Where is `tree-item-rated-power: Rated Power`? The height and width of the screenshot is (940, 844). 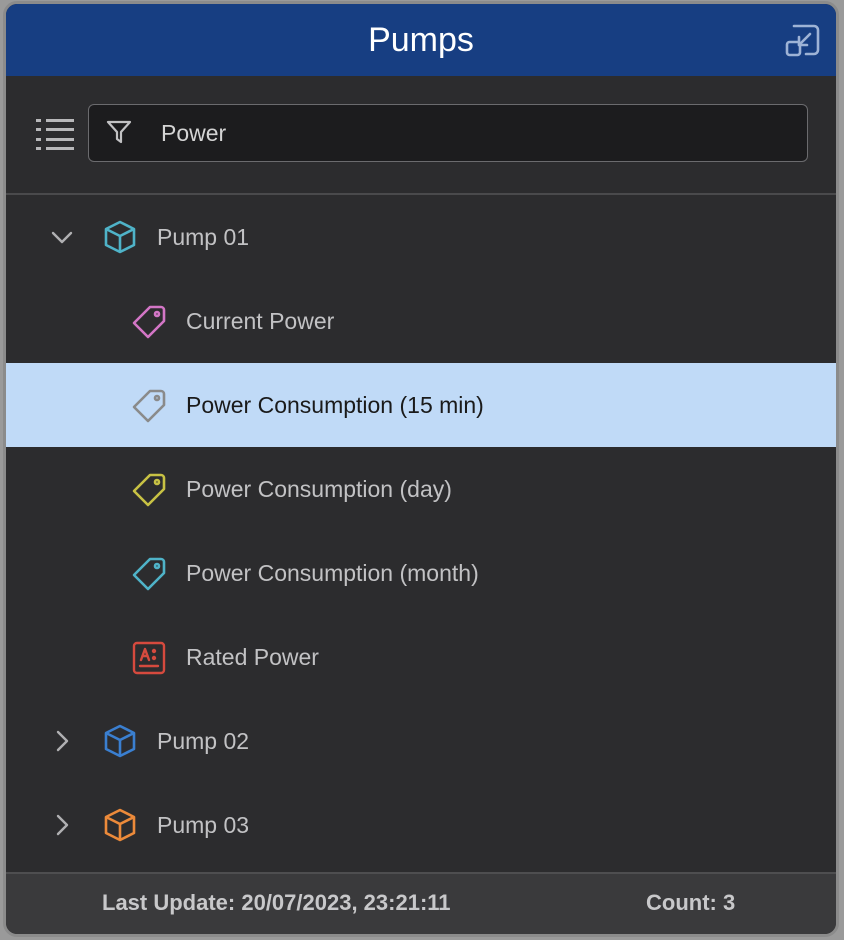 tree-item-rated-power: Rated Power is located at coordinates (421, 657).